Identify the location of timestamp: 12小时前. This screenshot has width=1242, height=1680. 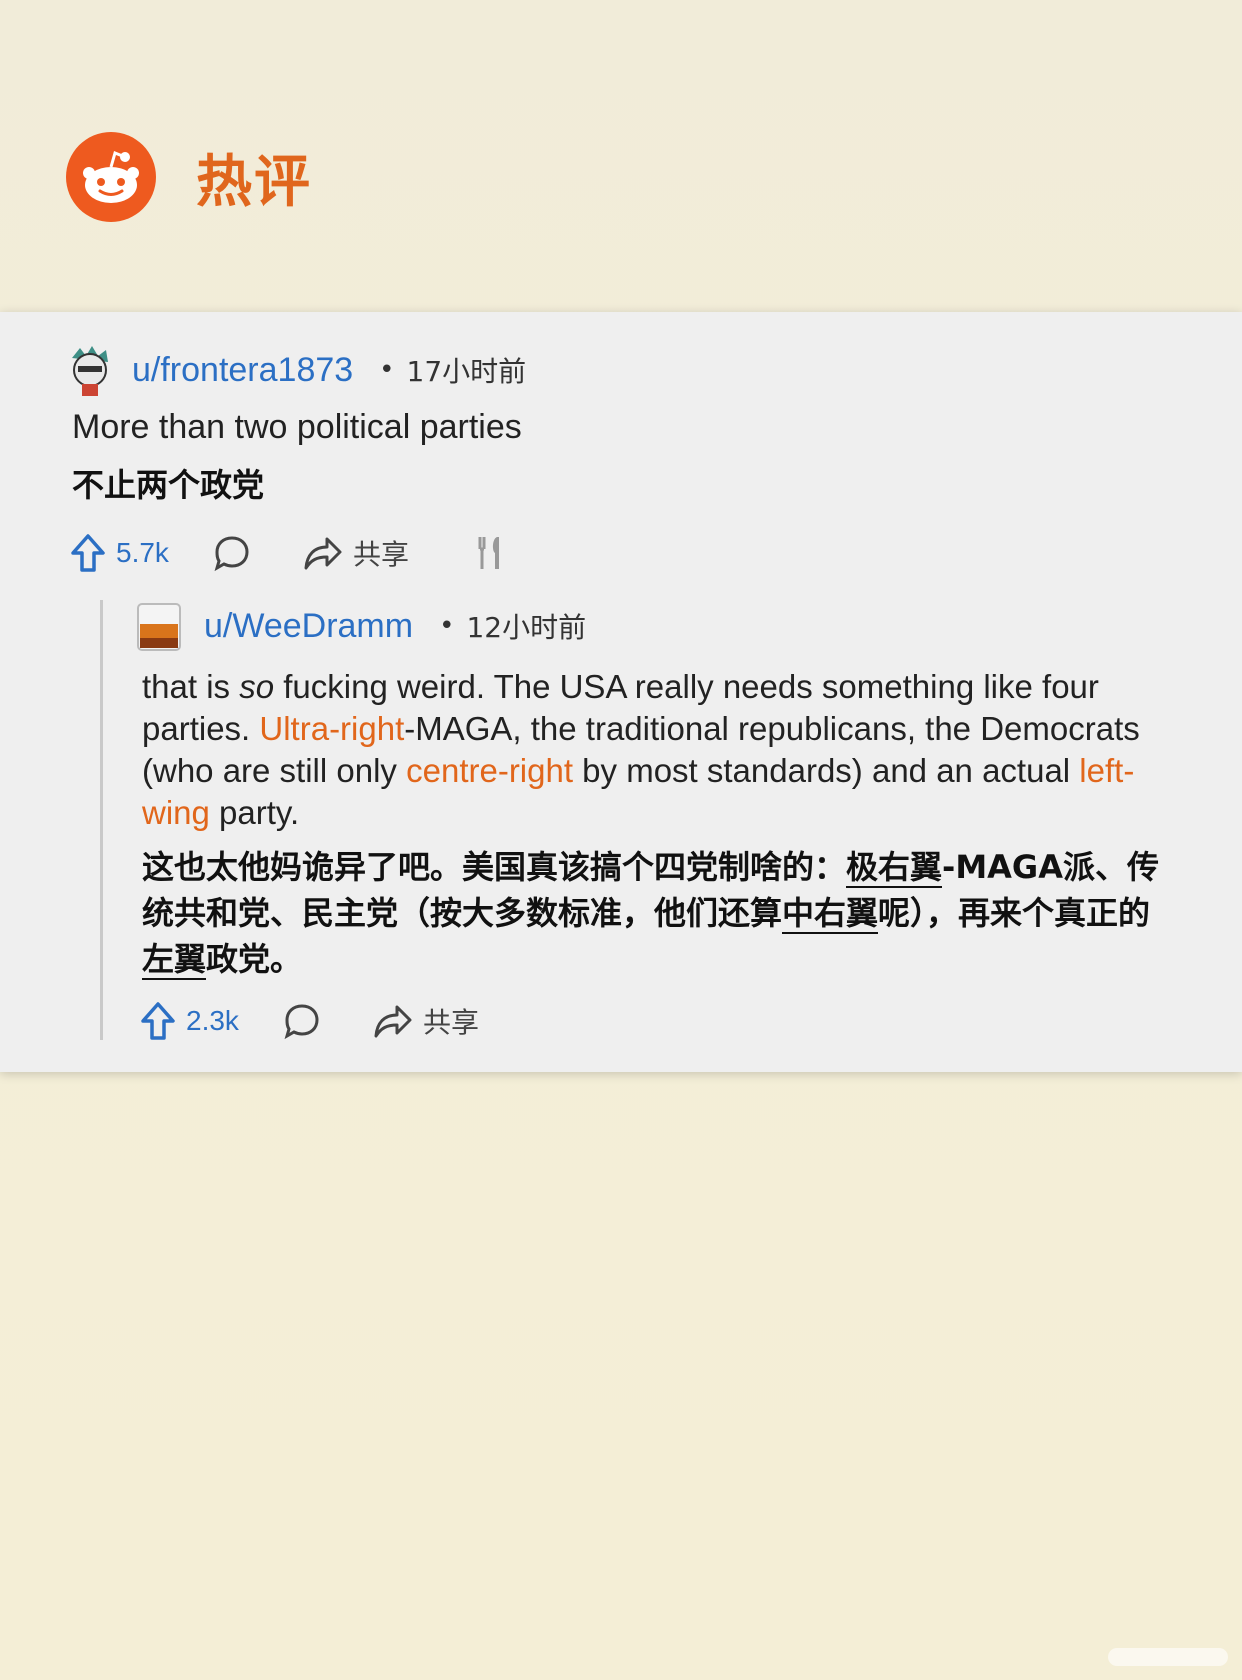
(526, 627).